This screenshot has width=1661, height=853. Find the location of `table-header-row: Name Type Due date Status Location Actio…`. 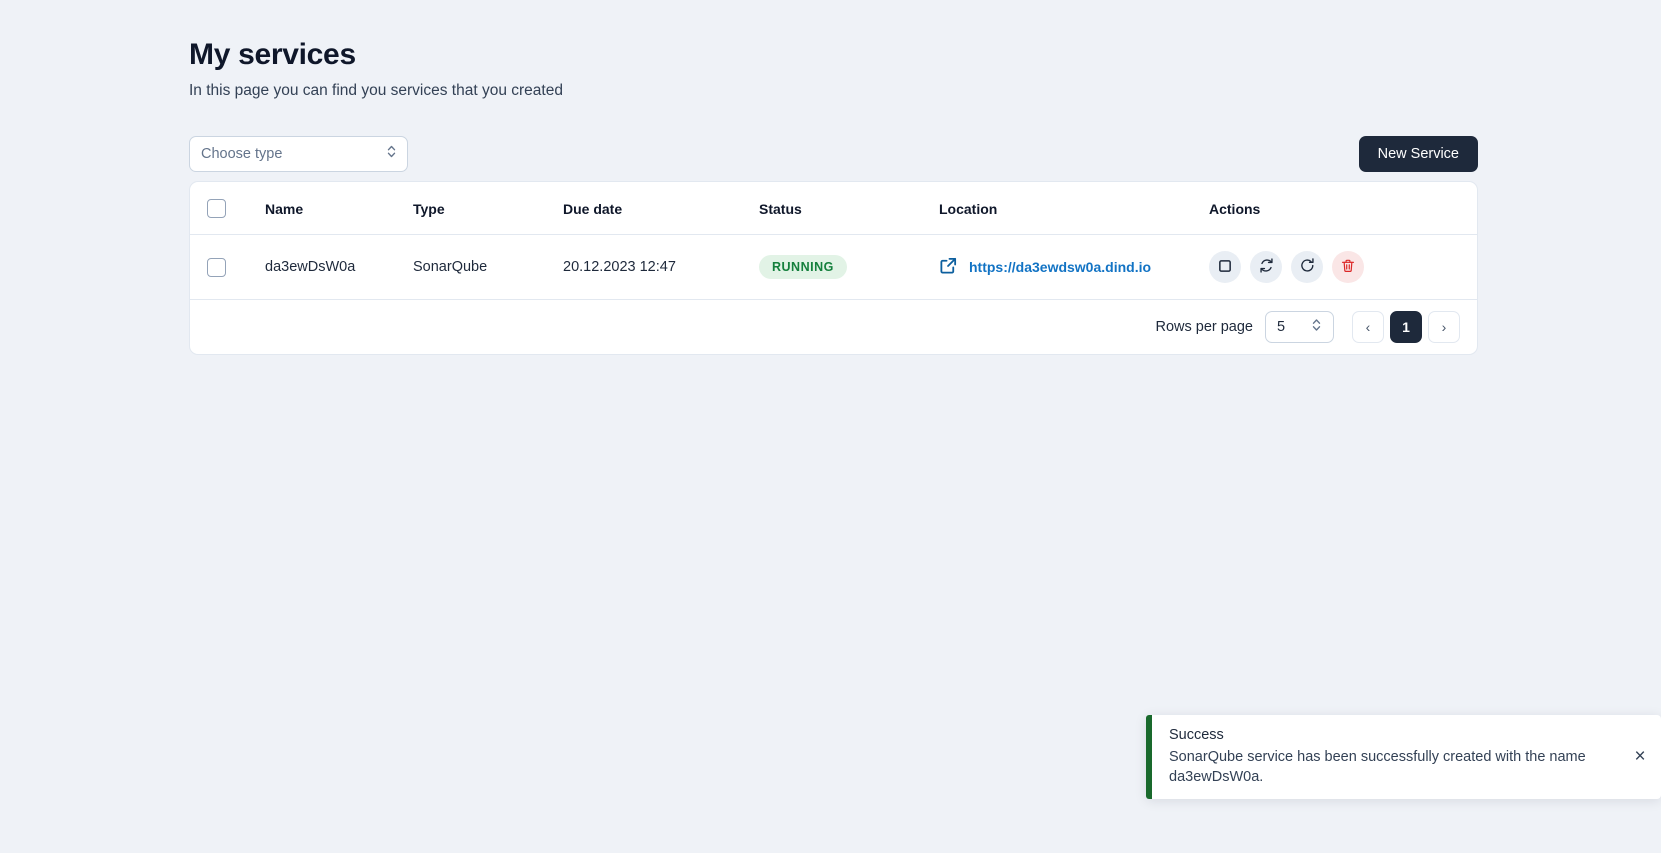

table-header-row: Name Type Due date Status Location Actio… is located at coordinates (833, 208).